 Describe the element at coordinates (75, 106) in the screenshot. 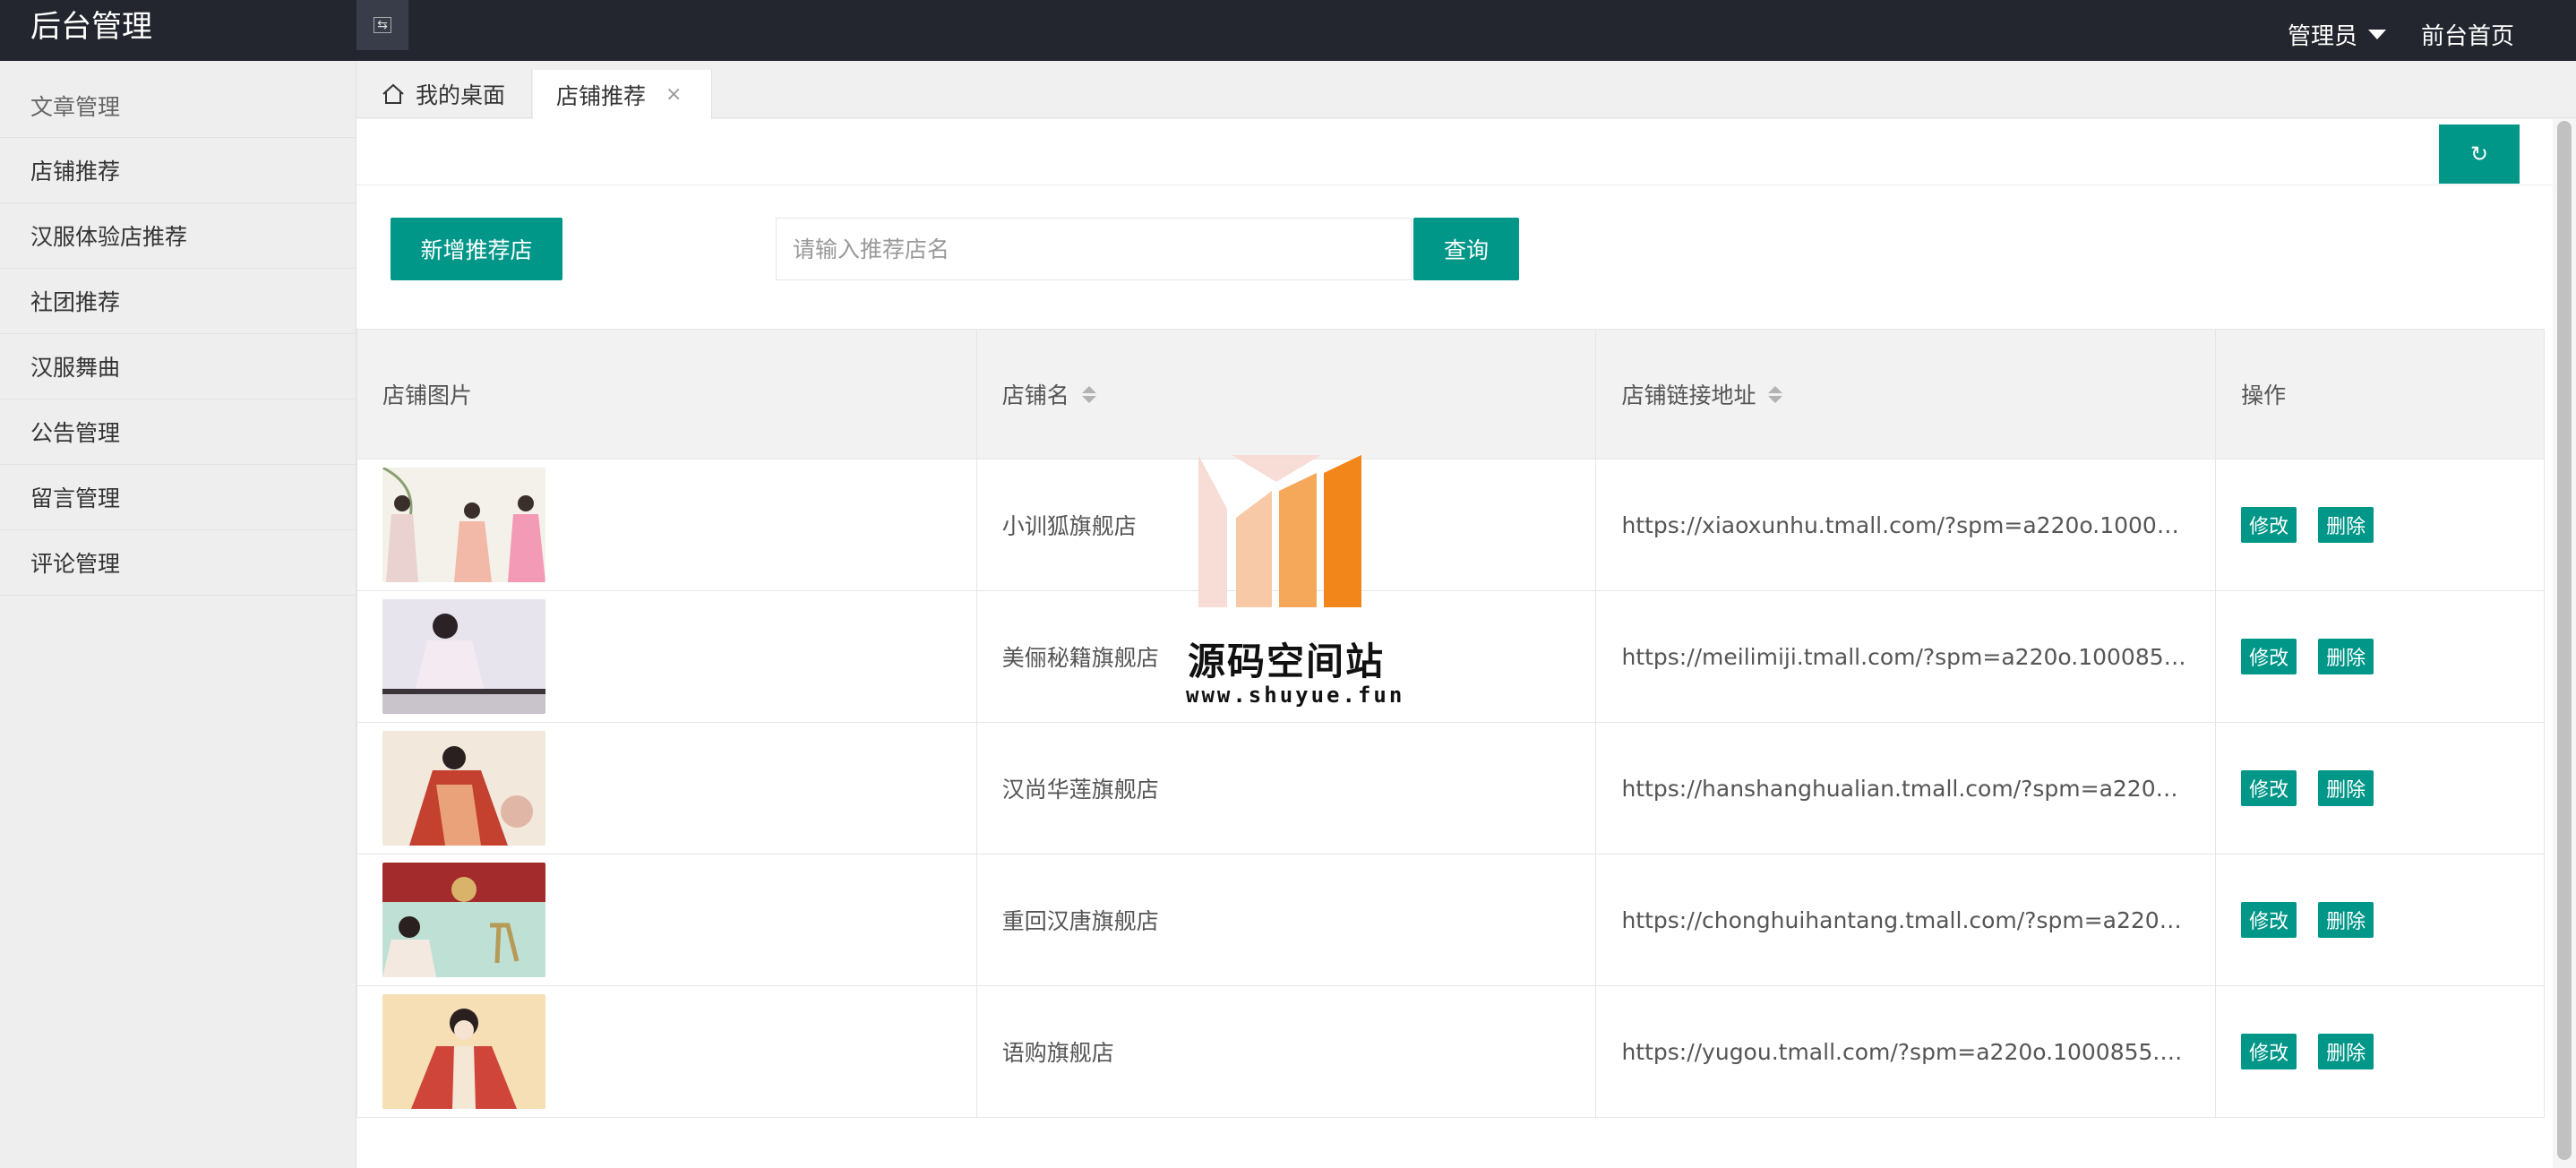

I see `sidebar-item-label: 文章管理` at that location.